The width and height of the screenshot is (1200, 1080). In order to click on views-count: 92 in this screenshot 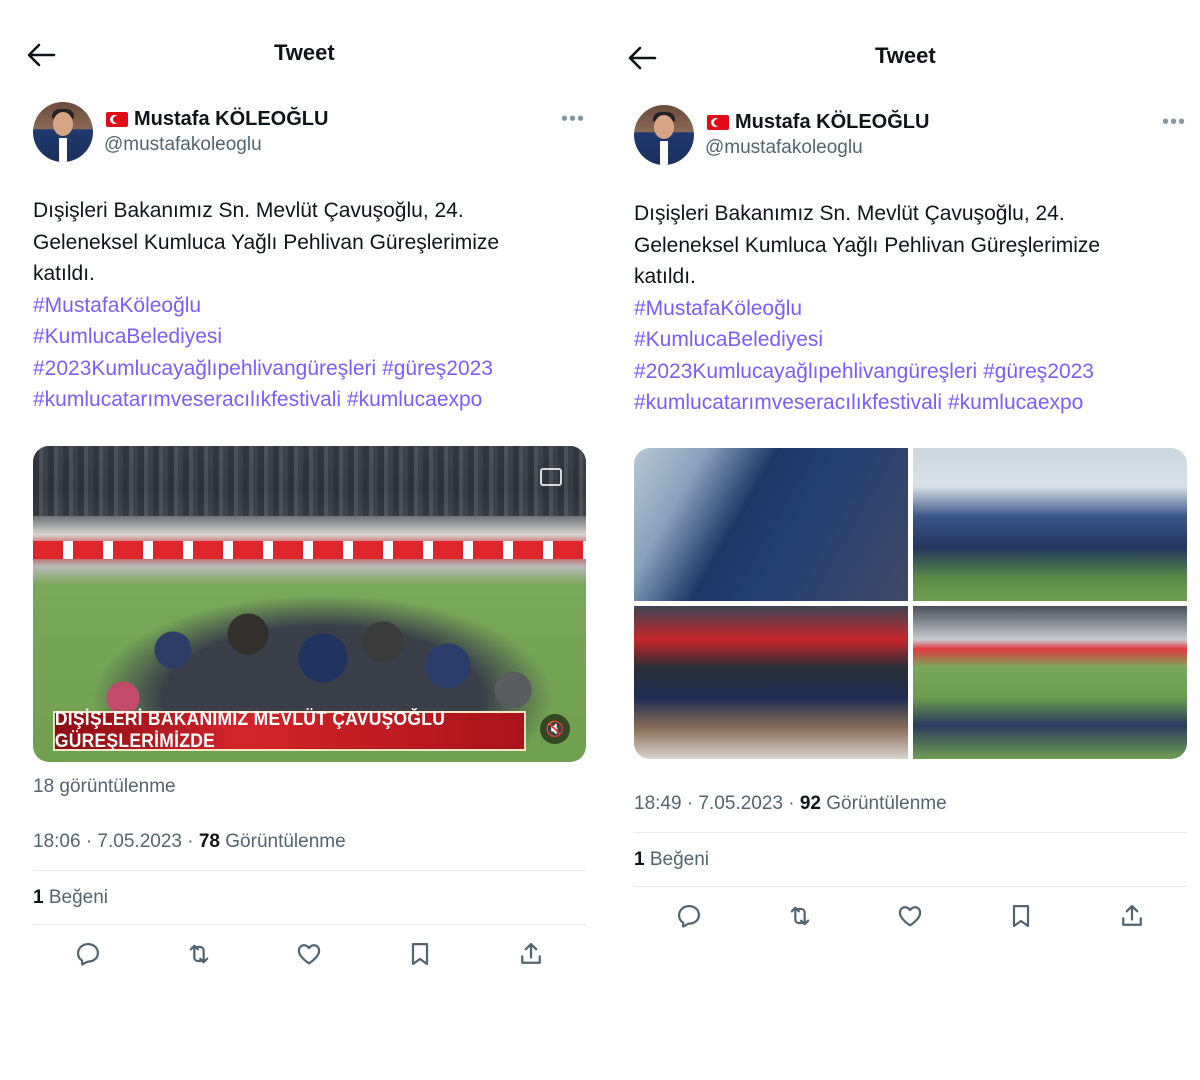, I will do `click(810, 803)`.